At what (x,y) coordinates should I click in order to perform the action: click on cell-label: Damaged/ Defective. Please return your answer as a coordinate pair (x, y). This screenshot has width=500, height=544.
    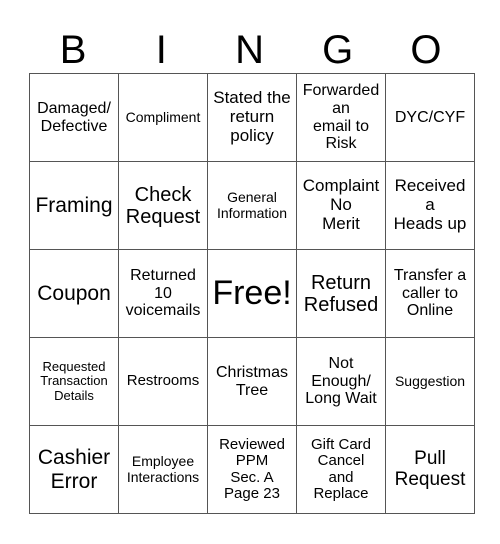
    Looking at the image, I should click on (74, 117).